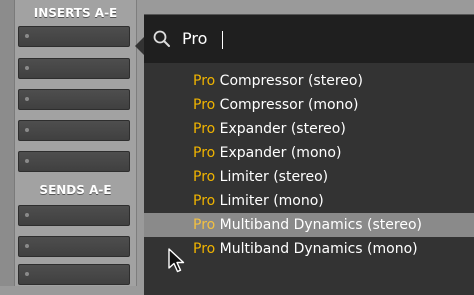 This screenshot has height=295, width=474. I want to click on insert-slot-a, so click(74, 36).